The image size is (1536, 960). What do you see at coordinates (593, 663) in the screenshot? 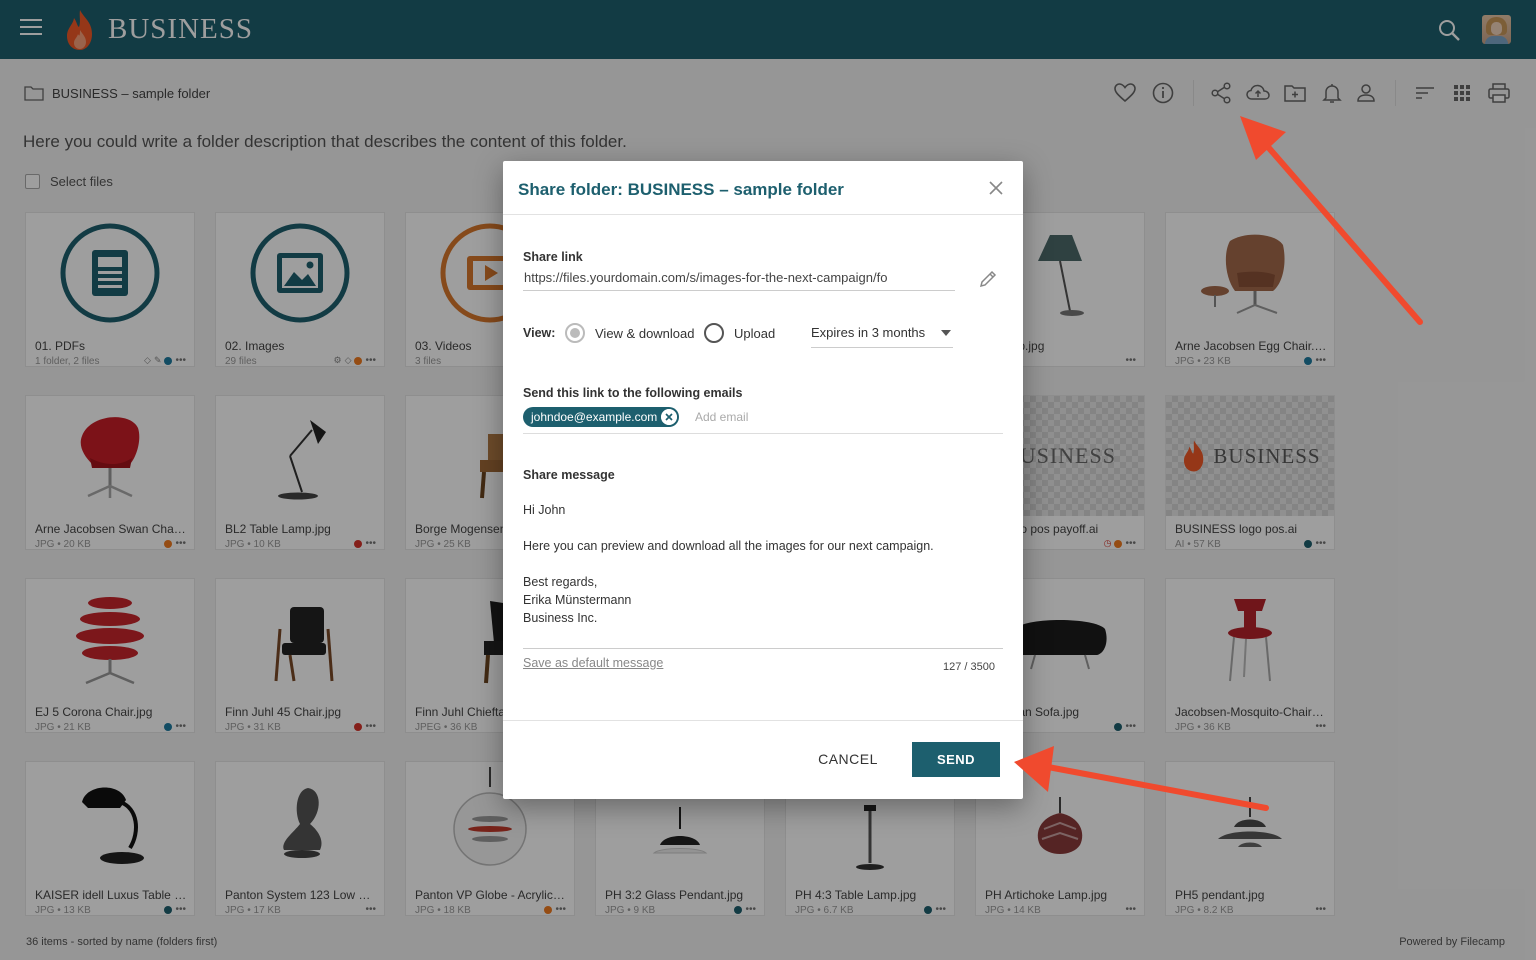
I see `save-default-message-link: Save as default message` at bounding box center [593, 663].